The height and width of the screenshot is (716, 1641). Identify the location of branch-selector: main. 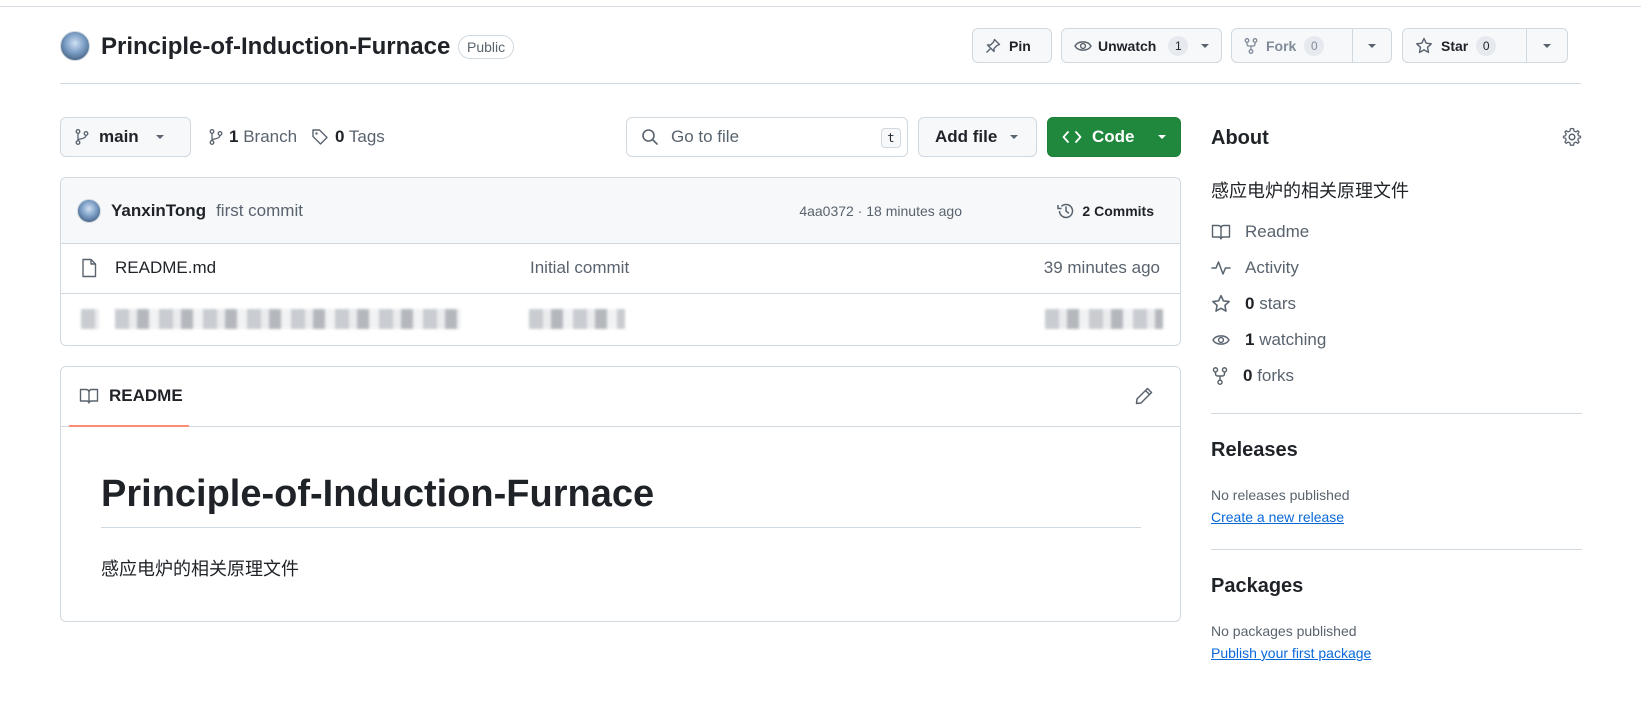
(125, 137).